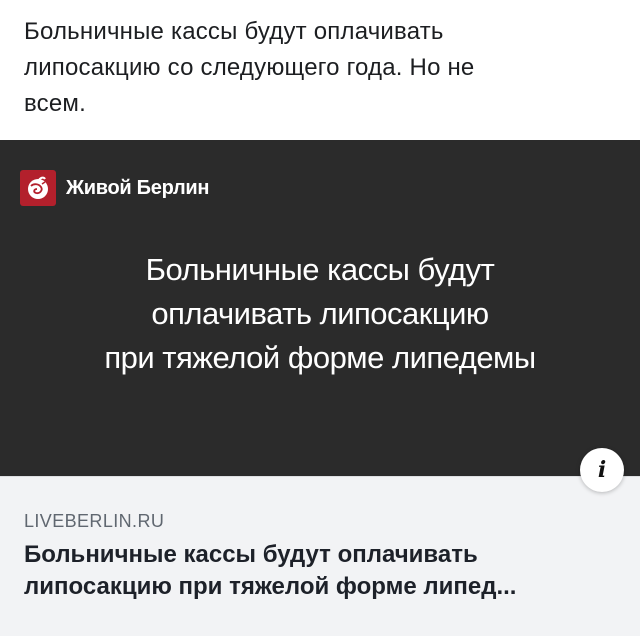  I want to click on link-domain: LIVEBERLIN.RU, so click(94, 521).